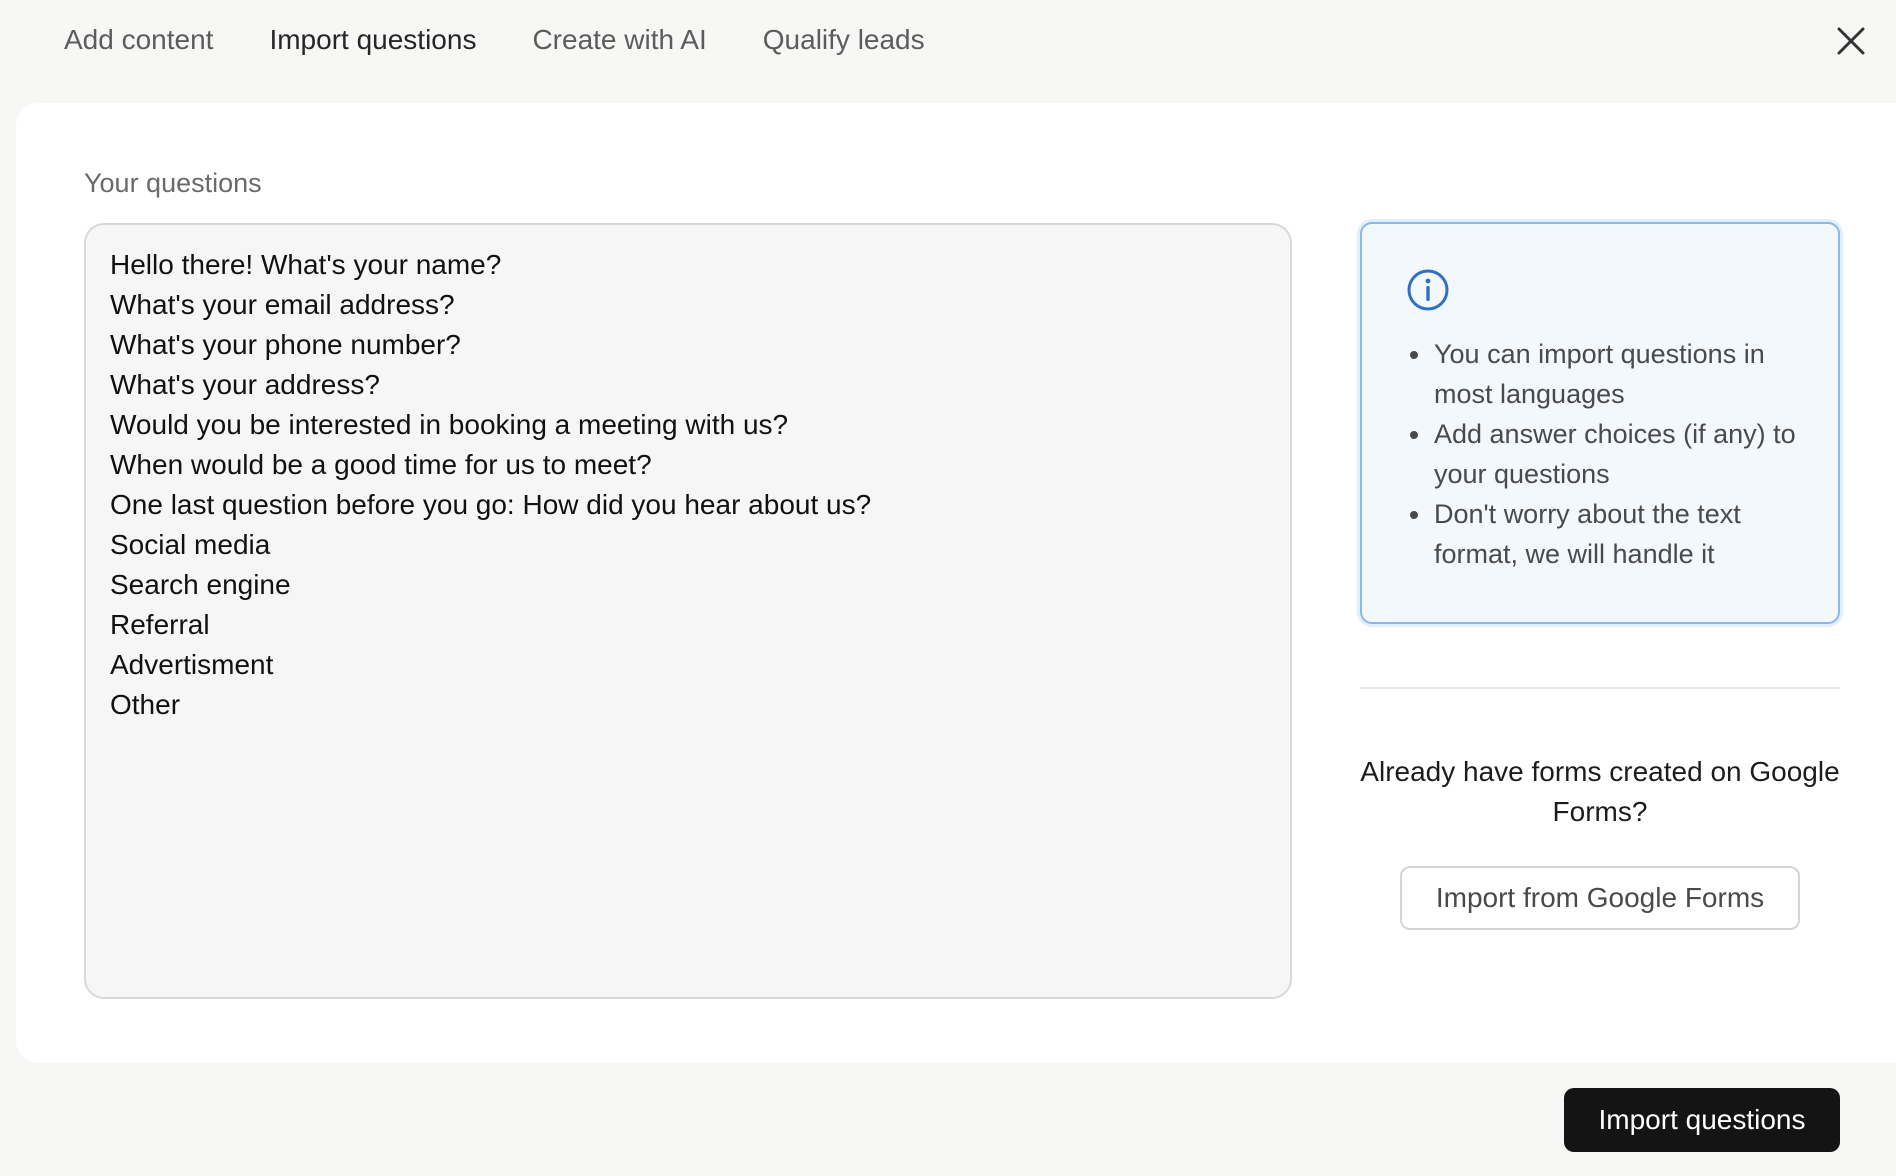  Describe the element at coordinates (138, 40) in the screenshot. I see `tab-add-content: Add content` at that location.